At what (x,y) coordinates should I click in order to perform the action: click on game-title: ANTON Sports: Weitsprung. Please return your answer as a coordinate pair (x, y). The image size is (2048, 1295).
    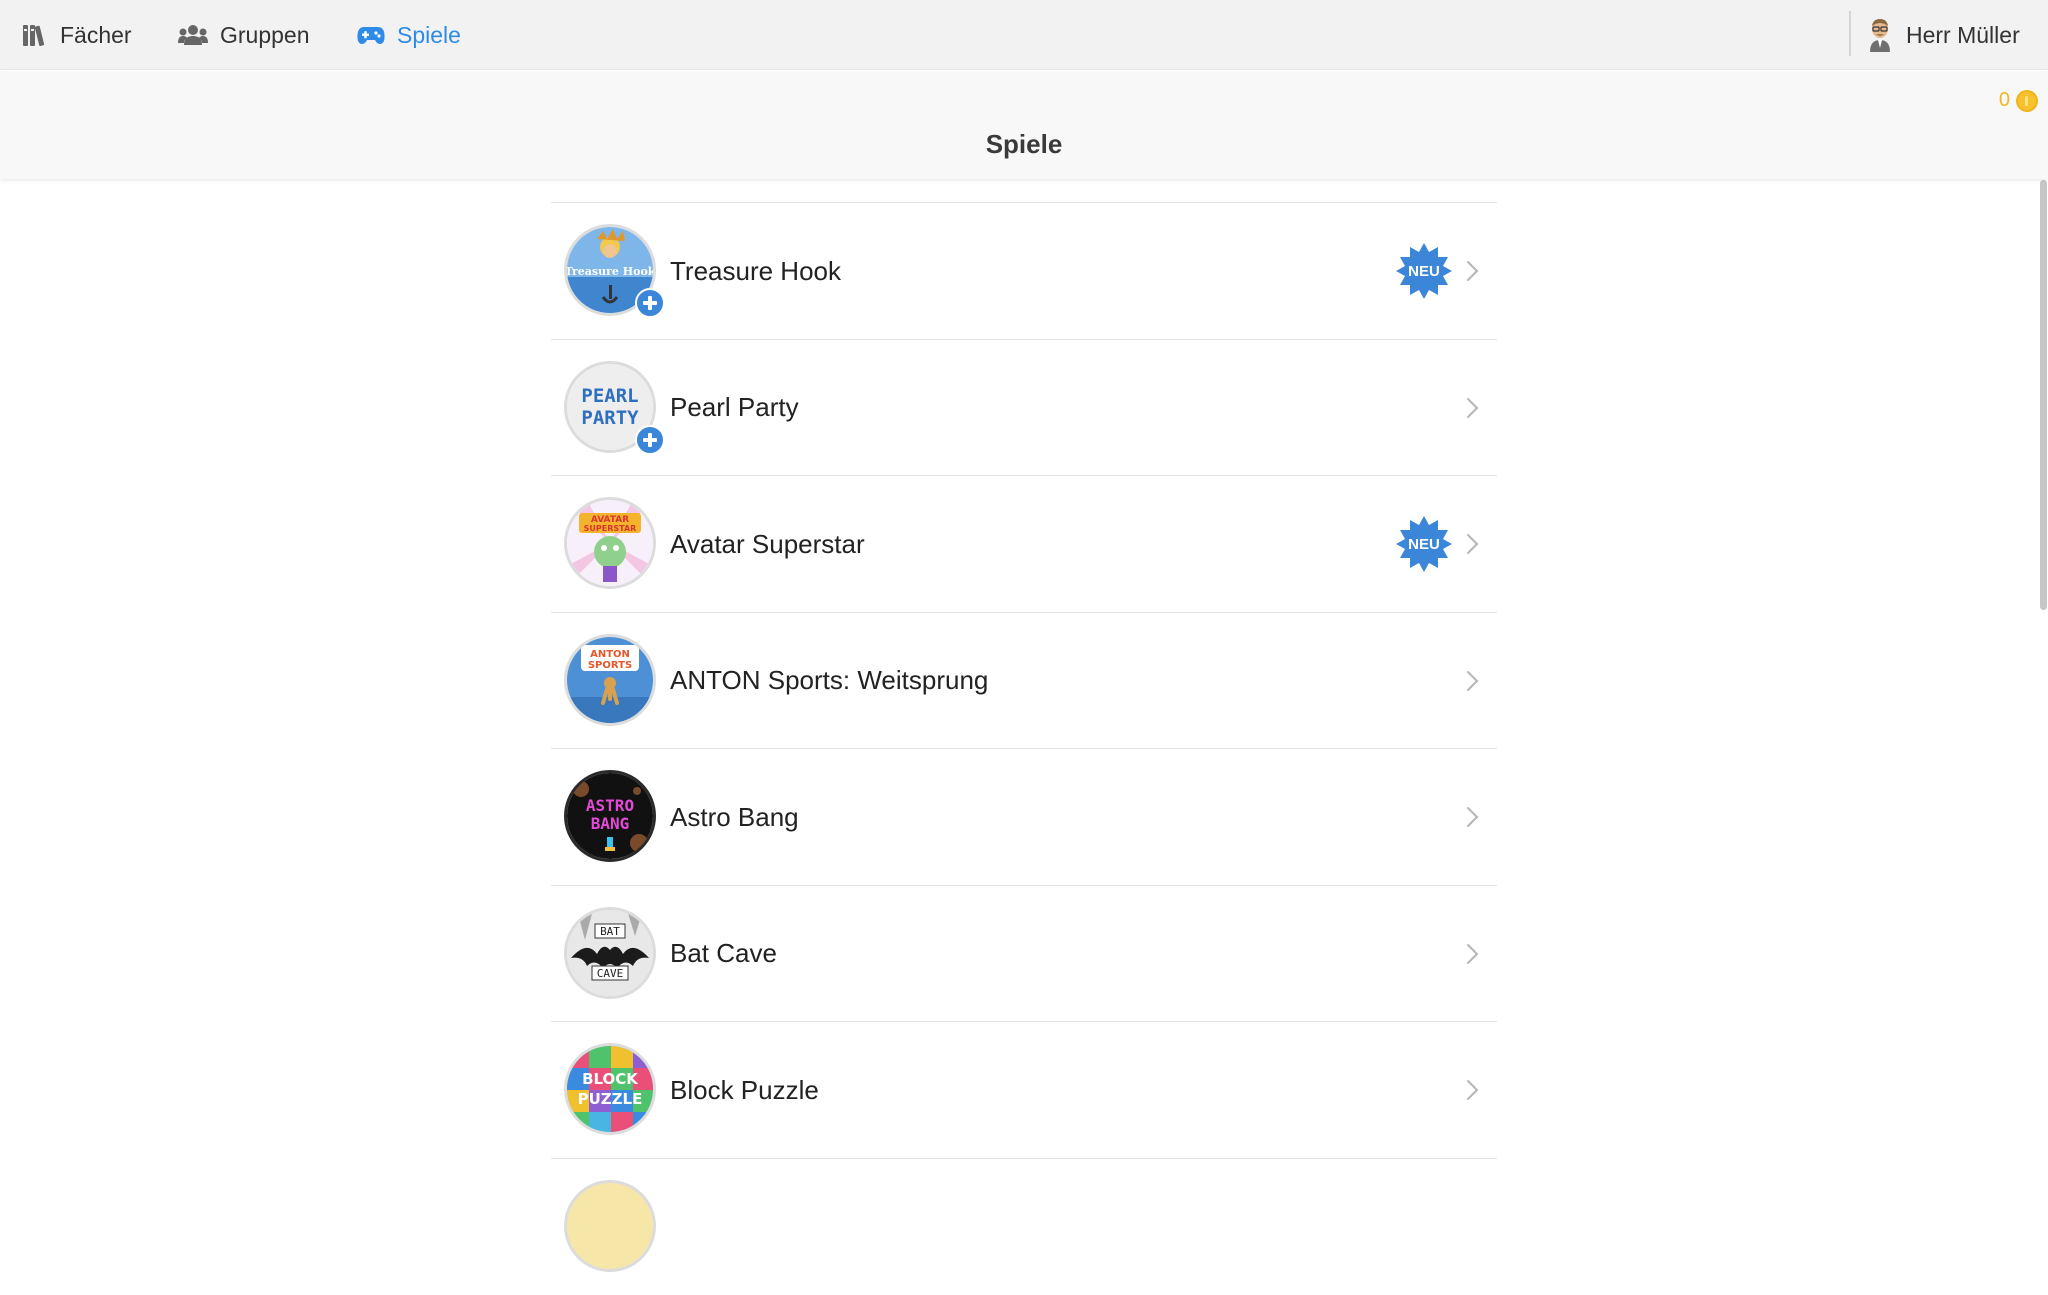
    Looking at the image, I should click on (829, 681).